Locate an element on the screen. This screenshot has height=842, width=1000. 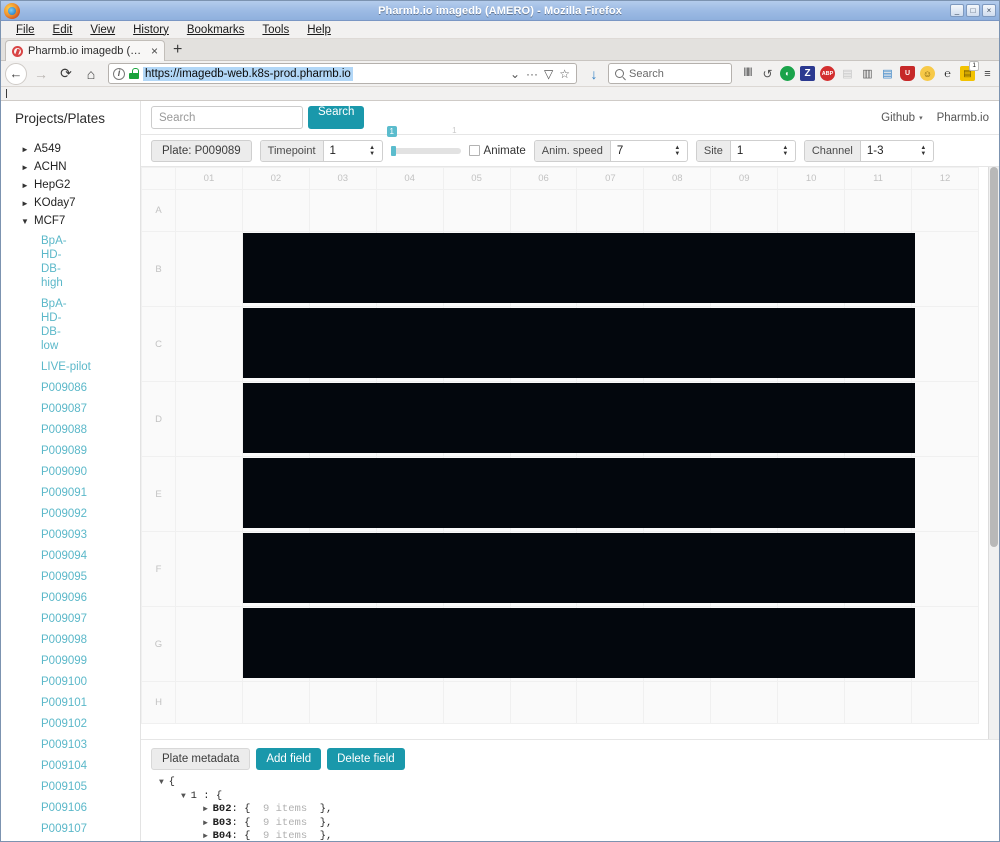
well-G02 is located at coordinates (277, 644).